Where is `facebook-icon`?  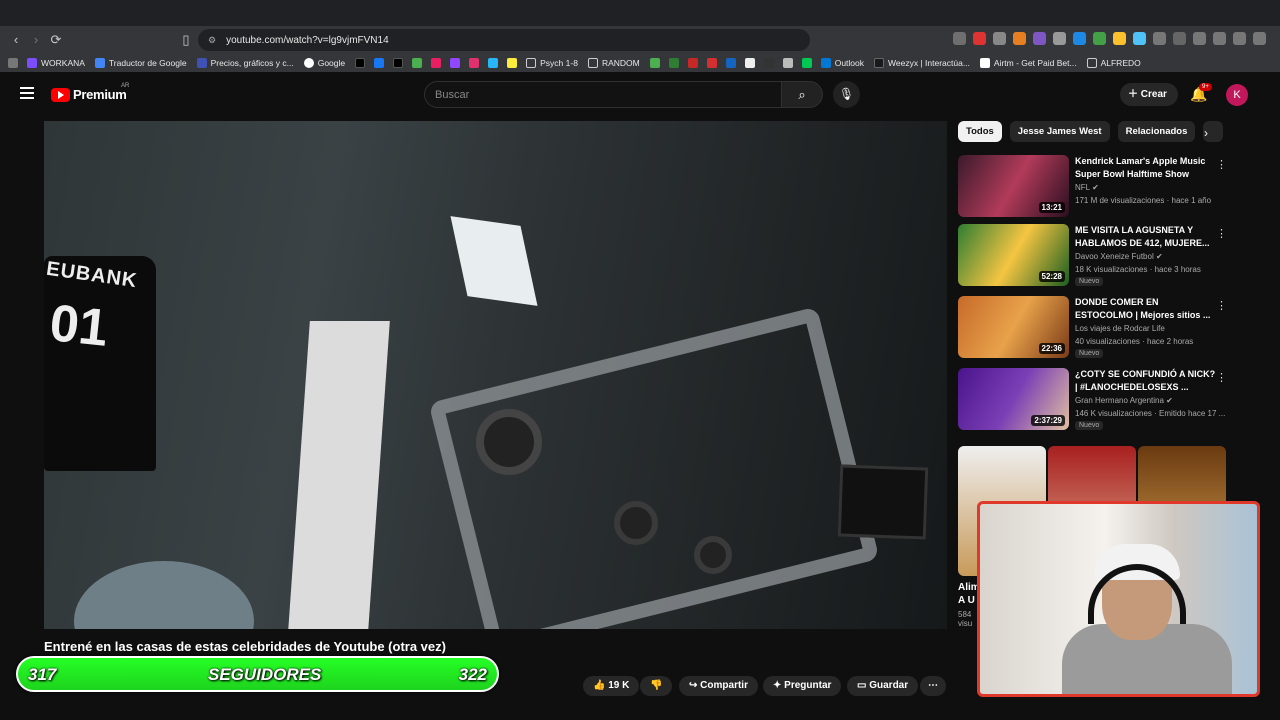
facebook-icon is located at coordinates (379, 63).